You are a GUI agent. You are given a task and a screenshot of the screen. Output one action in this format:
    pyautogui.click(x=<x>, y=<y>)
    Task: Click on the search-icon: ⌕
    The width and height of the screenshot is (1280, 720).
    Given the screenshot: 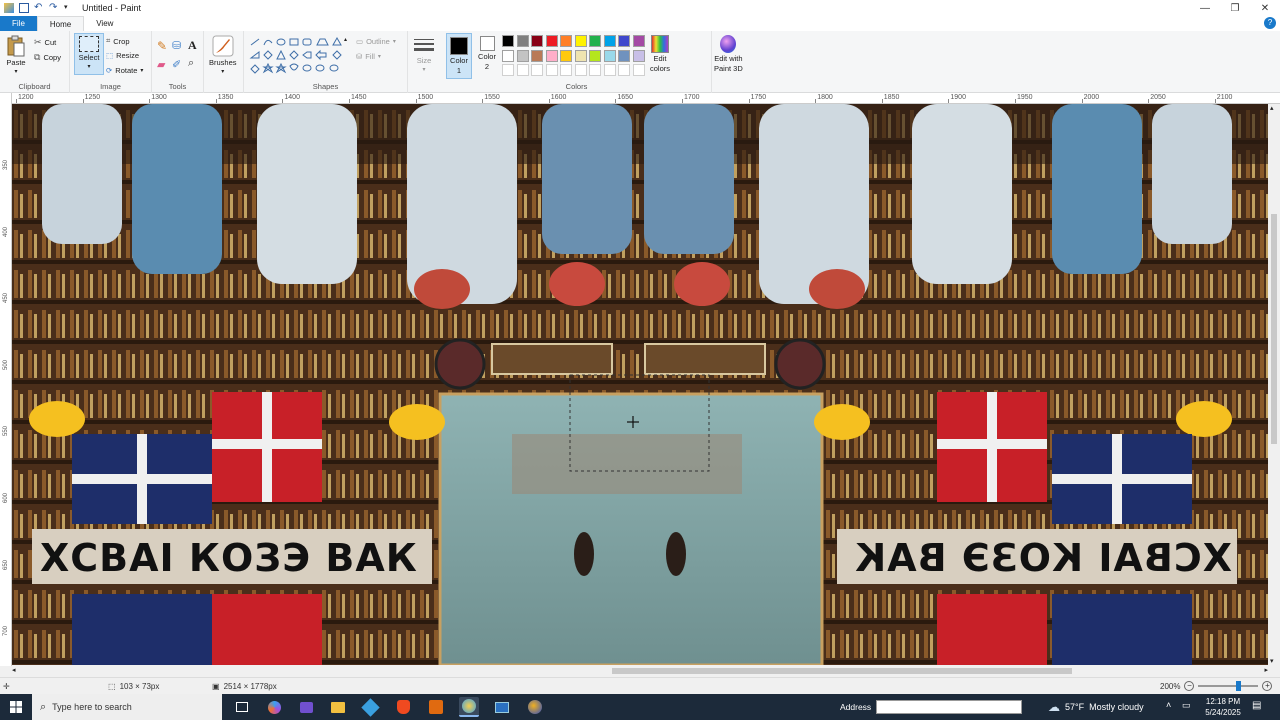 What is the action you would take?
    pyautogui.click(x=43, y=706)
    